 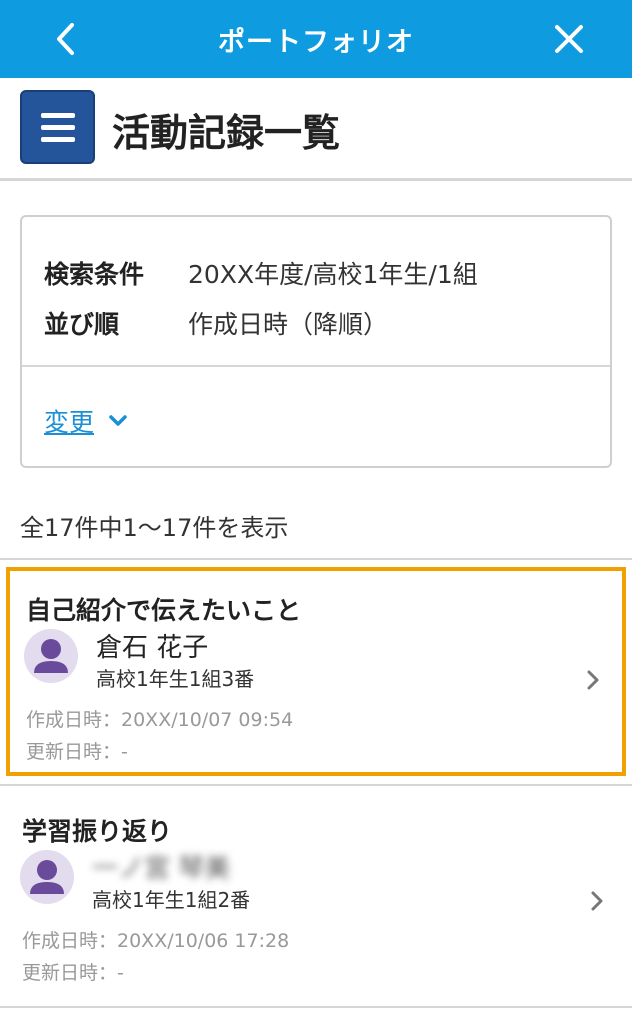 What do you see at coordinates (69, 422) in the screenshot?
I see `change-label: 変更` at bounding box center [69, 422].